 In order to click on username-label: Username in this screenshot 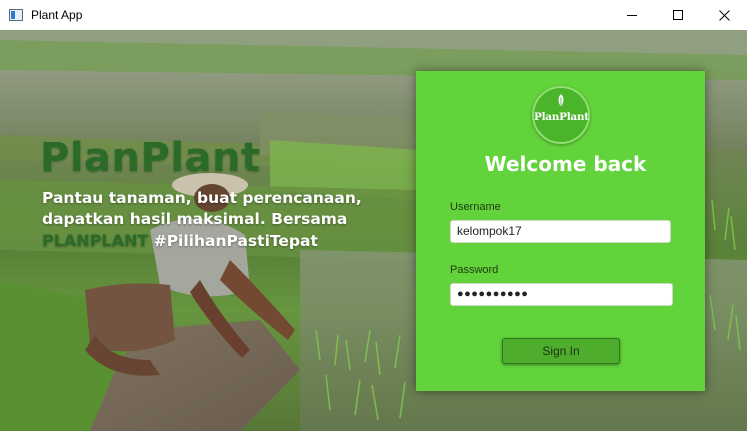, I will do `click(475, 207)`.